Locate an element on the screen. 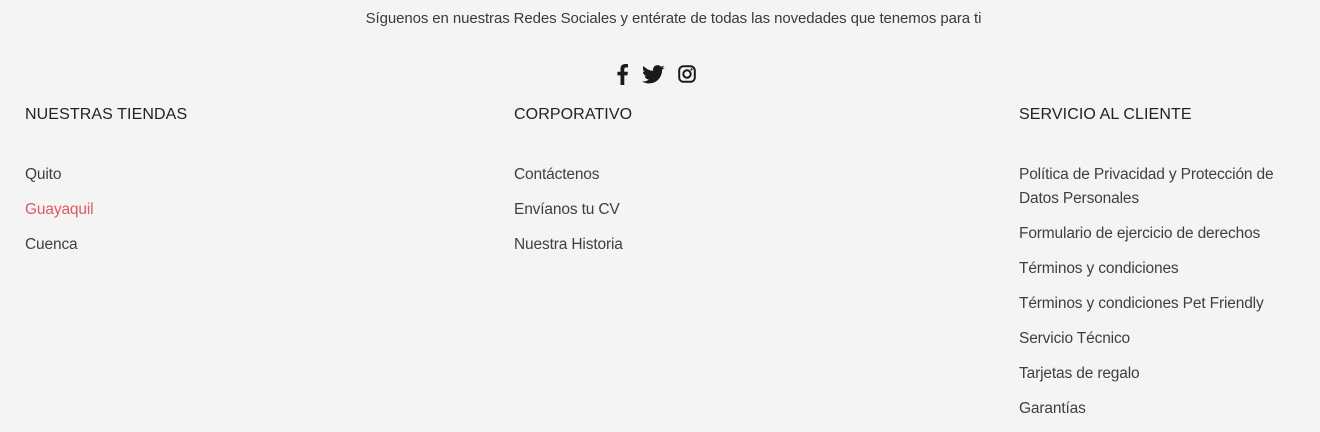 Image resolution: width=1320 pixels, height=432 pixels. send-cv-link: Envíanos tu CV is located at coordinates (568, 210).